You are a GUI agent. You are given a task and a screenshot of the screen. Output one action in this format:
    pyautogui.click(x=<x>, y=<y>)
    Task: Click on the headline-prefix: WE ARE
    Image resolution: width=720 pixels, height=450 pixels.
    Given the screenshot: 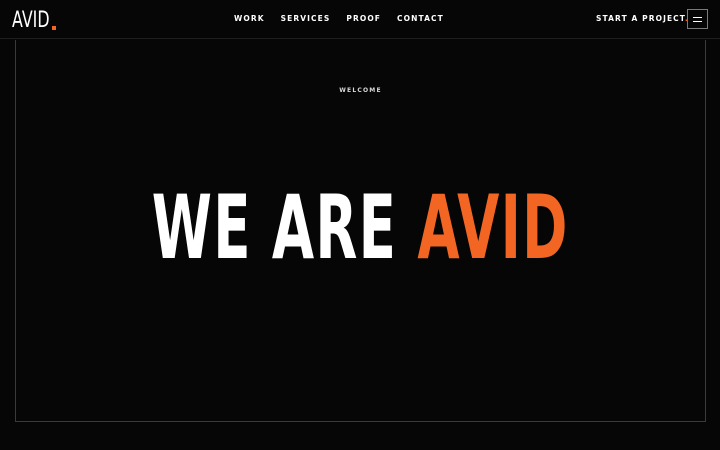 What is the action you would take?
    pyautogui.click(x=275, y=227)
    